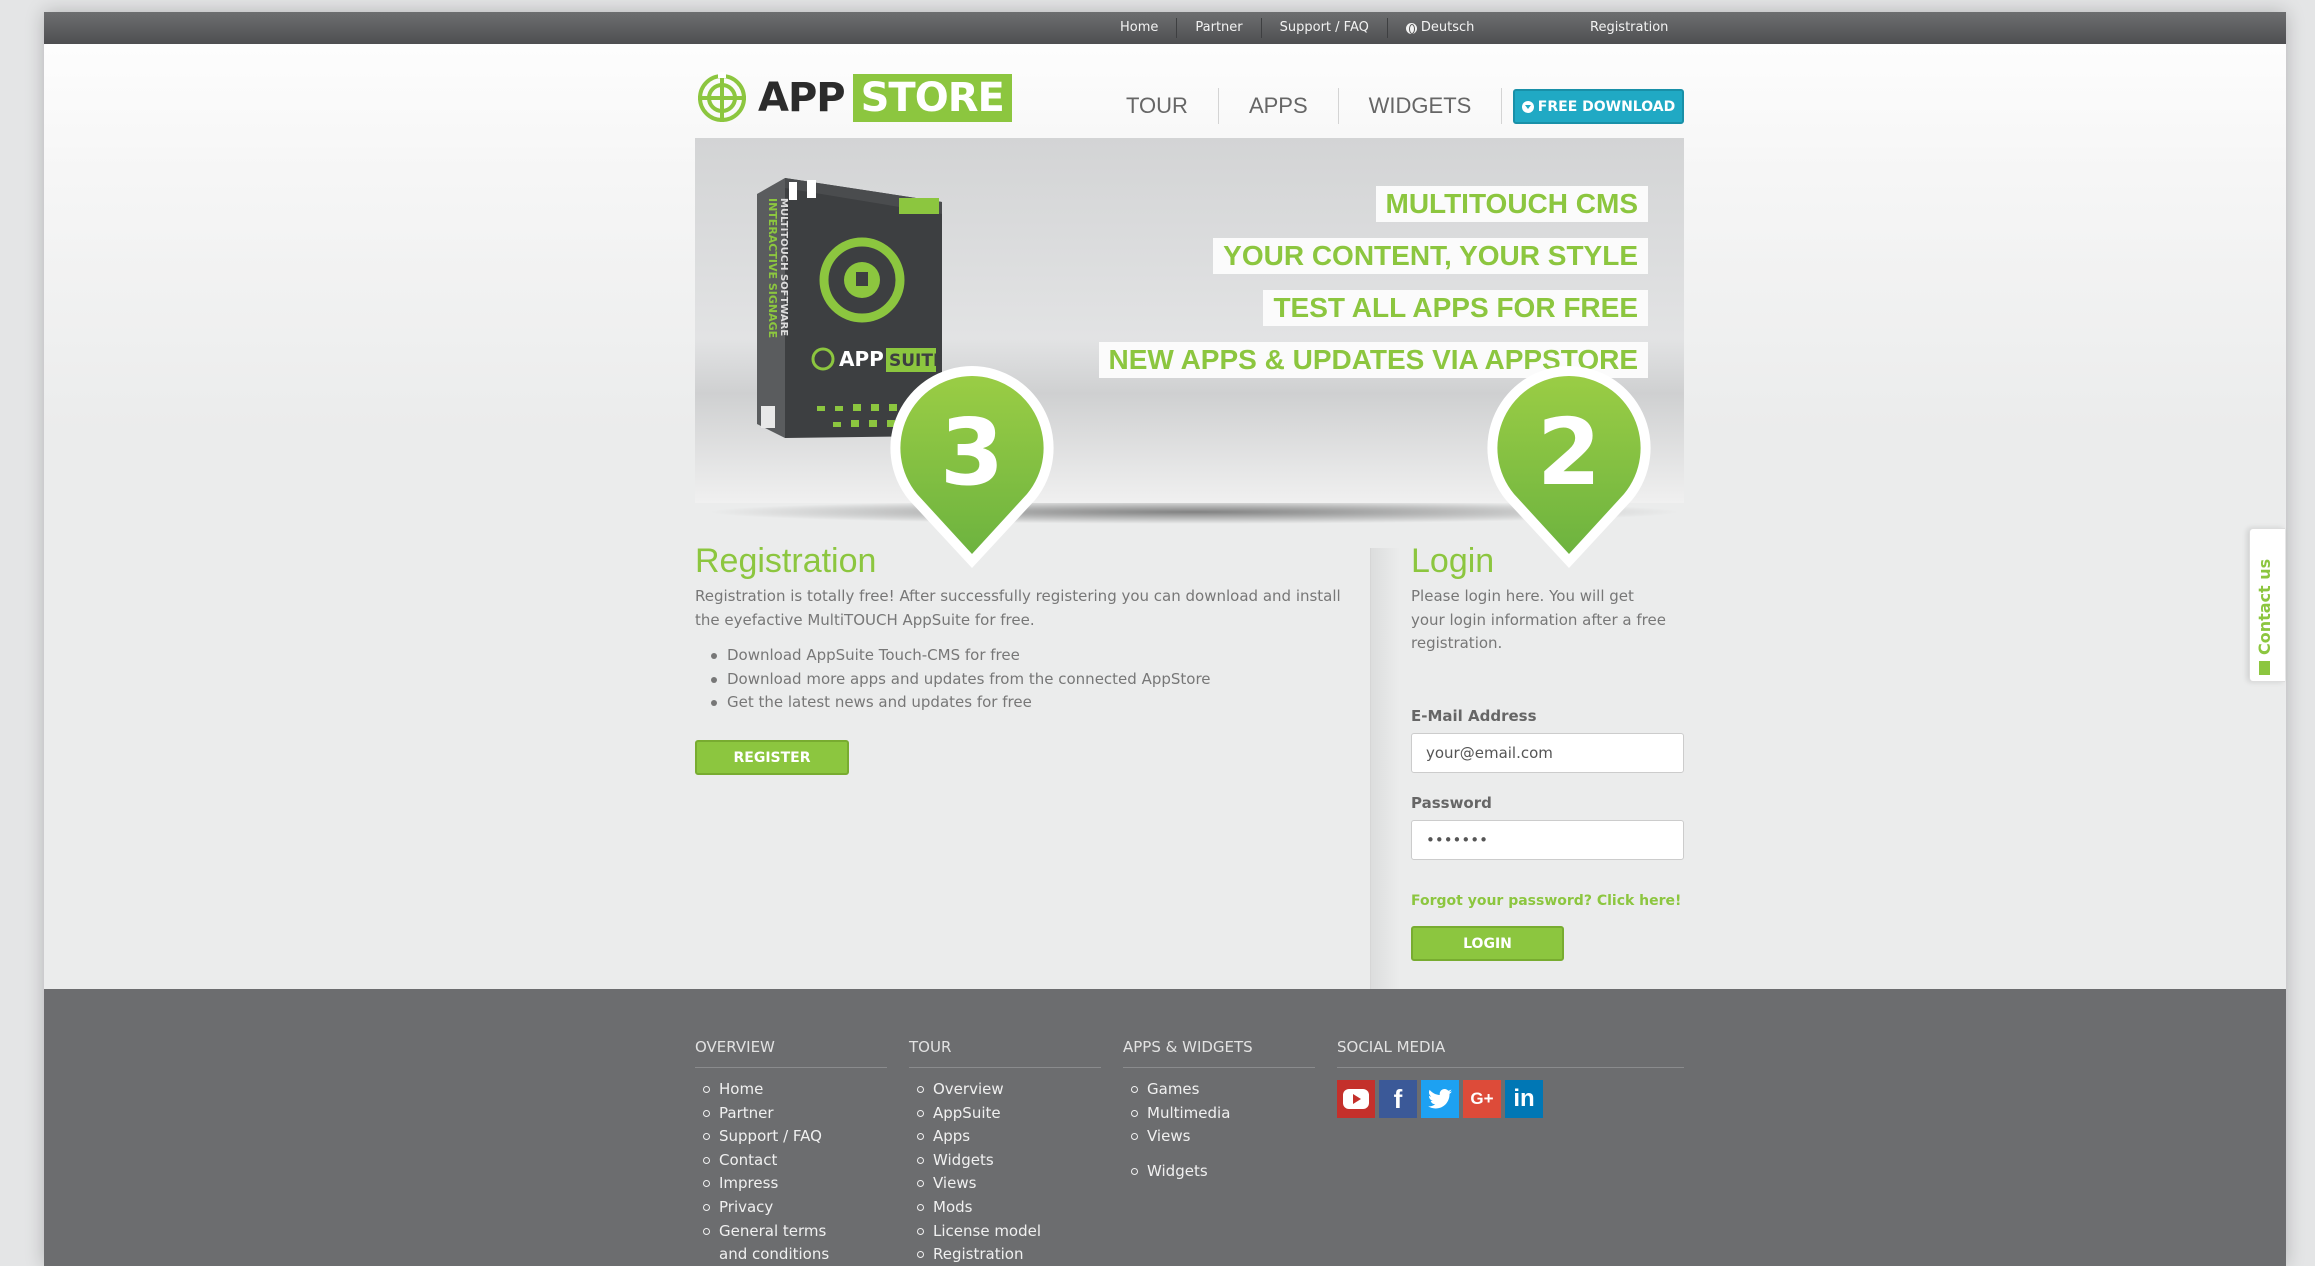 The height and width of the screenshot is (1266, 2315). Describe the element at coordinates (1487, 943) in the screenshot. I see `login-button: LOGIN` at that location.